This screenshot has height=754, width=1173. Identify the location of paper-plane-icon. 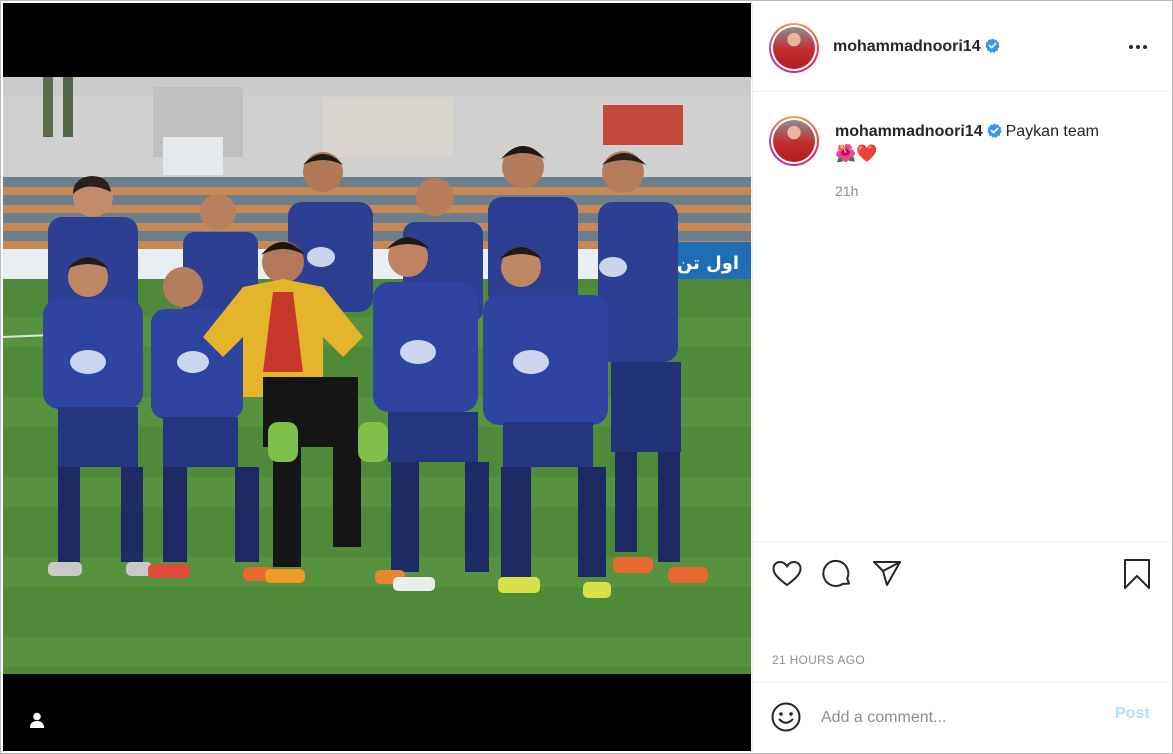
(887, 573).